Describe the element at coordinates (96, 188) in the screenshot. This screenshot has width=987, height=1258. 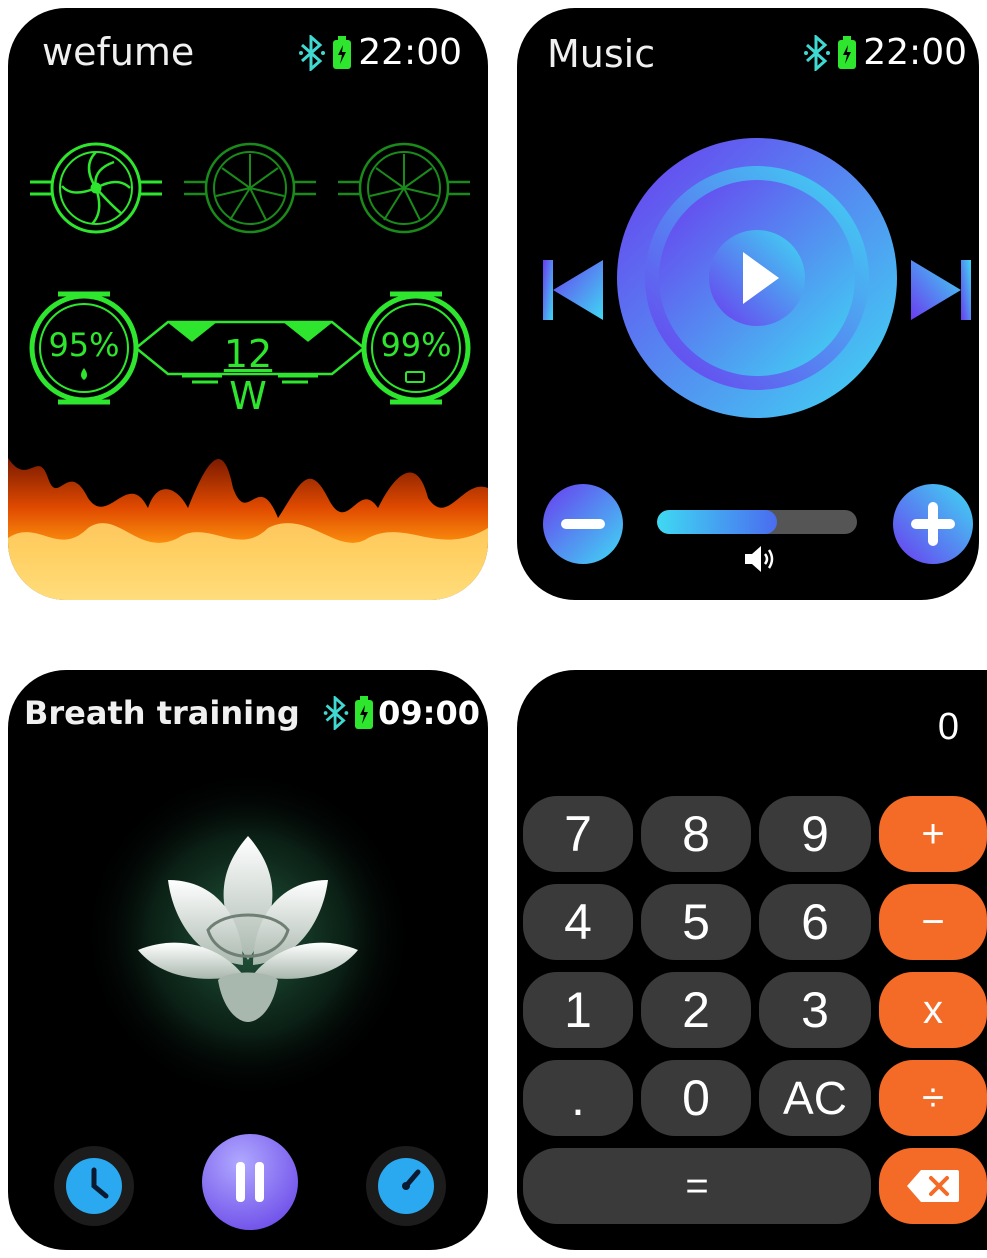
I see `turbine-left-icon` at that location.